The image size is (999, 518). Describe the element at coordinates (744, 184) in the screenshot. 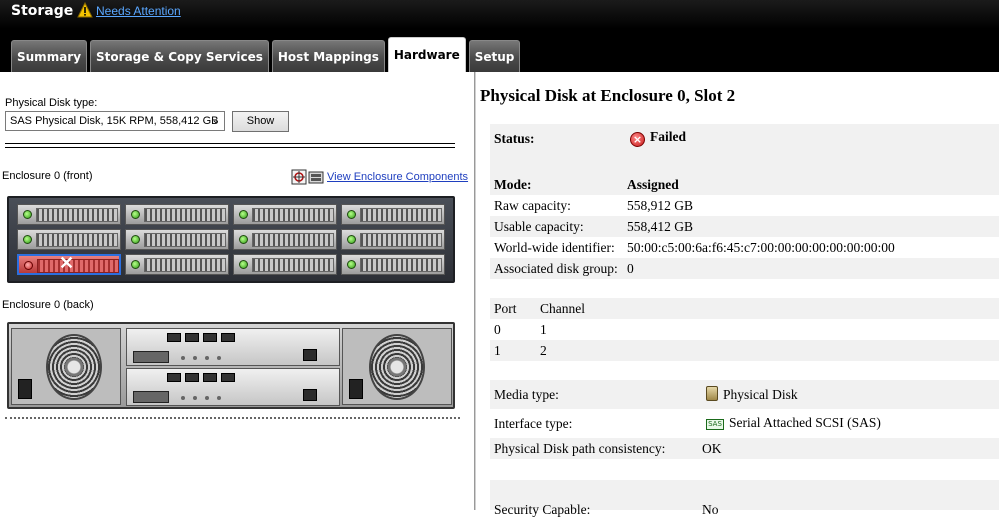

I see `mode-row: Mode: Assigned` at that location.